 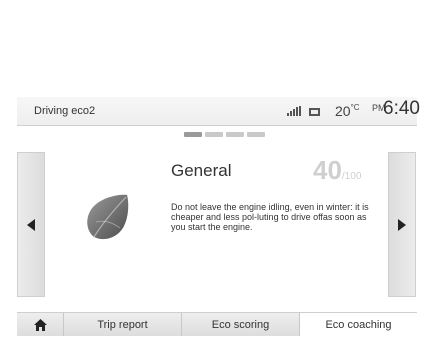 What do you see at coordinates (218, 111) in the screenshot?
I see `status-bar: Driving eco2 20°C PM 6:40` at bounding box center [218, 111].